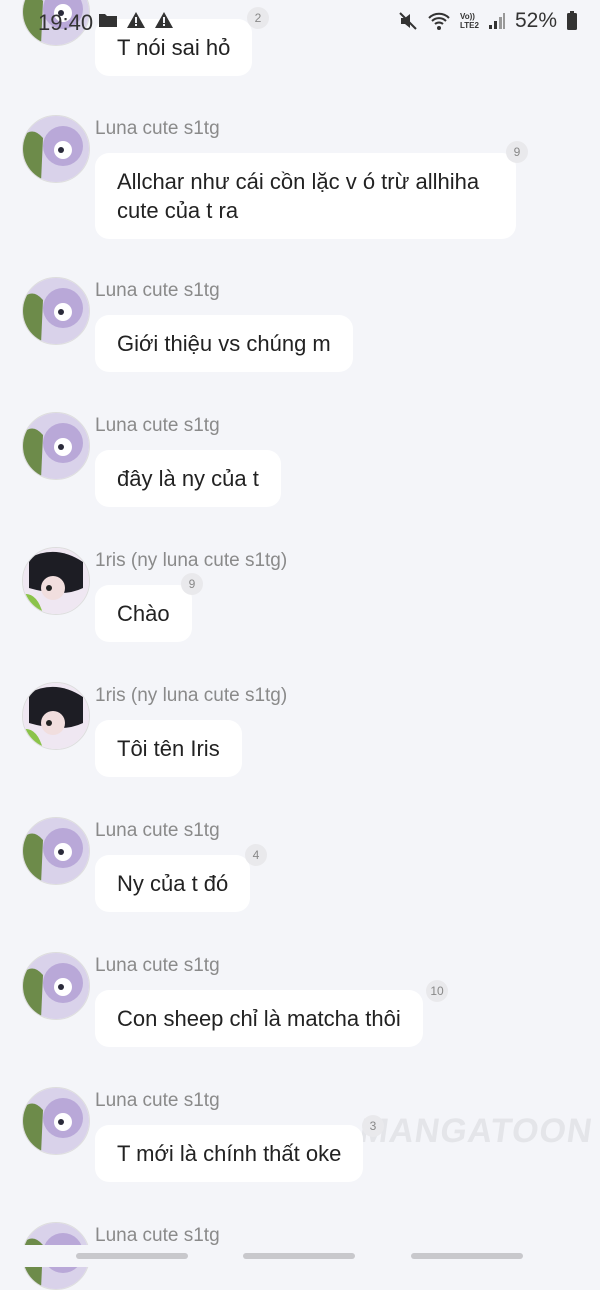  I want to click on message-bubble: Chào, so click(143, 613).